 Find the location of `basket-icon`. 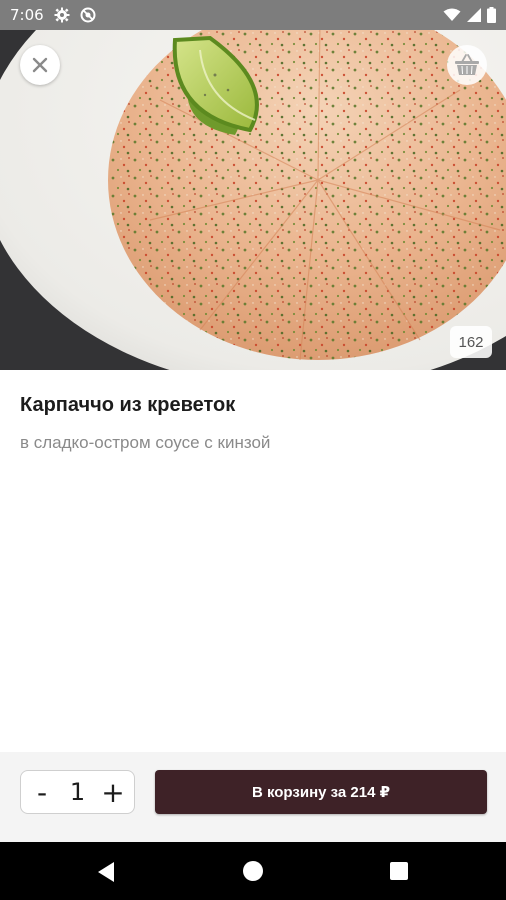

basket-icon is located at coordinates (467, 64).